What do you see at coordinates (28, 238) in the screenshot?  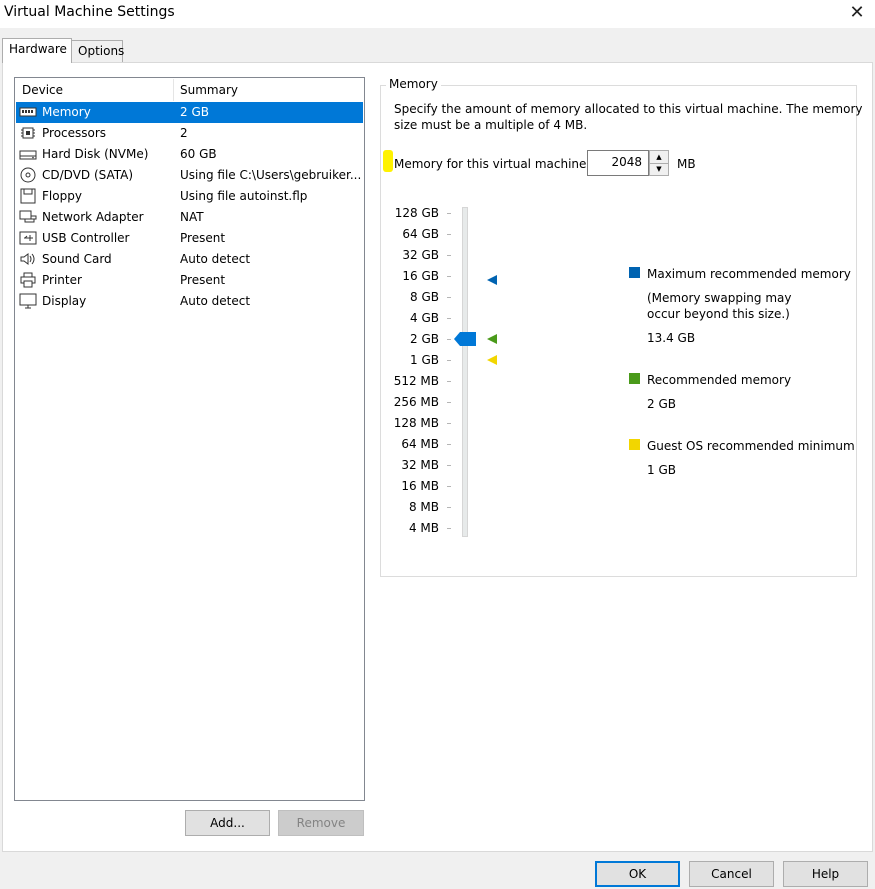 I see `usb-icon` at bounding box center [28, 238].